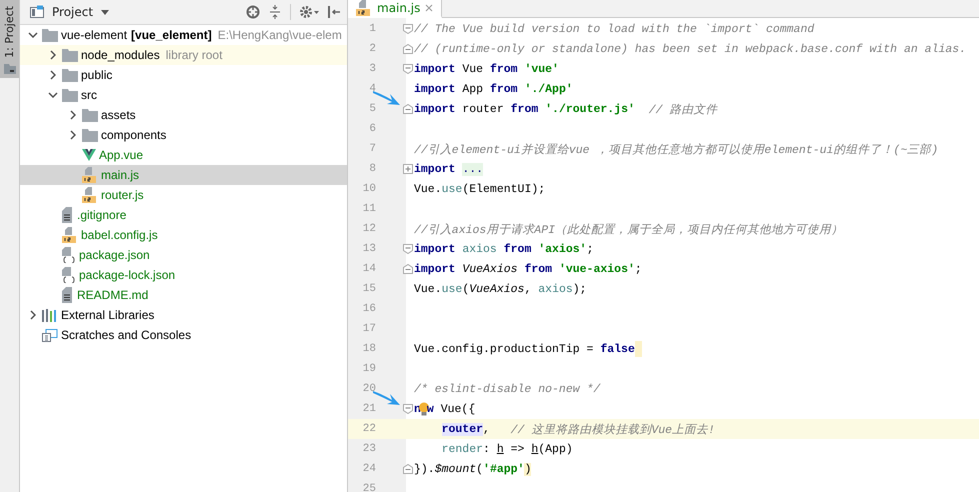 The width and height of the screenshot is (979, 492). Describe the element at coordinates (395, 9) in the screenshot. I see `editor-tab: main.js` at that location.